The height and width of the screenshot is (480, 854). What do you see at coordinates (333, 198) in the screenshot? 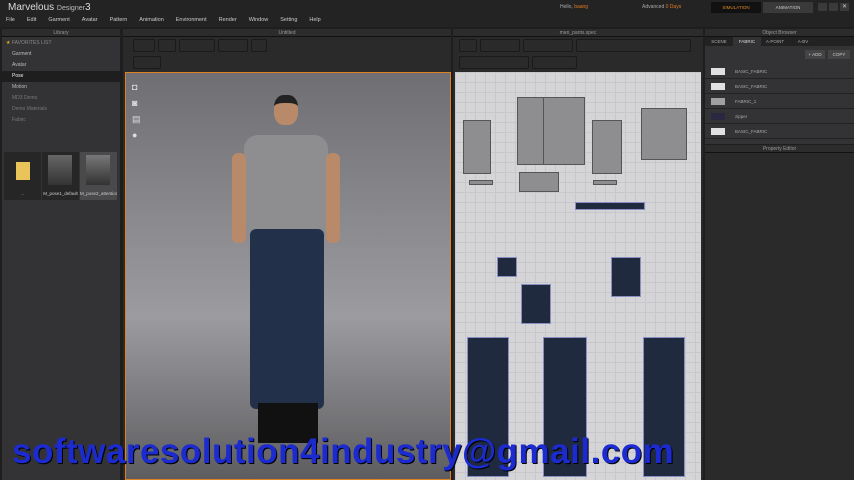
I see `avatar-right-arm` at bounding box center [333, 198].